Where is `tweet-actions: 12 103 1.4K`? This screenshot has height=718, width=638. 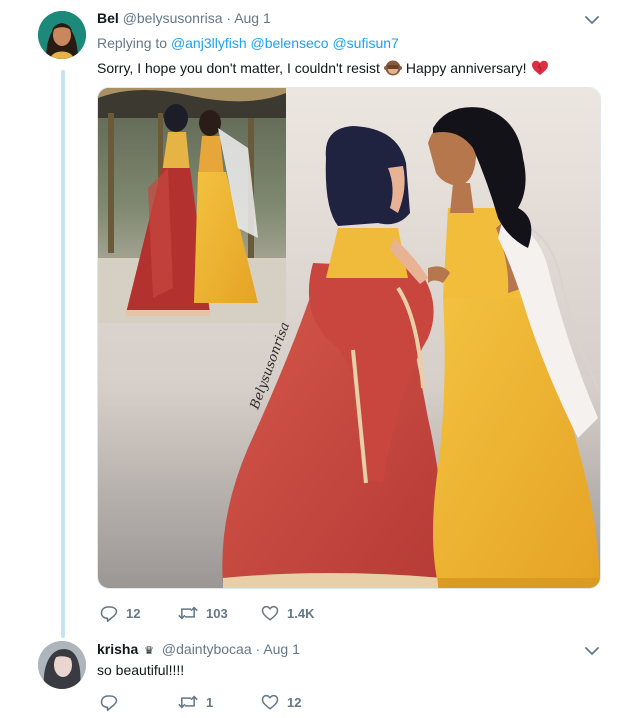 tweet-actions: 12 103 1.4K is located at coordinates (207, 613).